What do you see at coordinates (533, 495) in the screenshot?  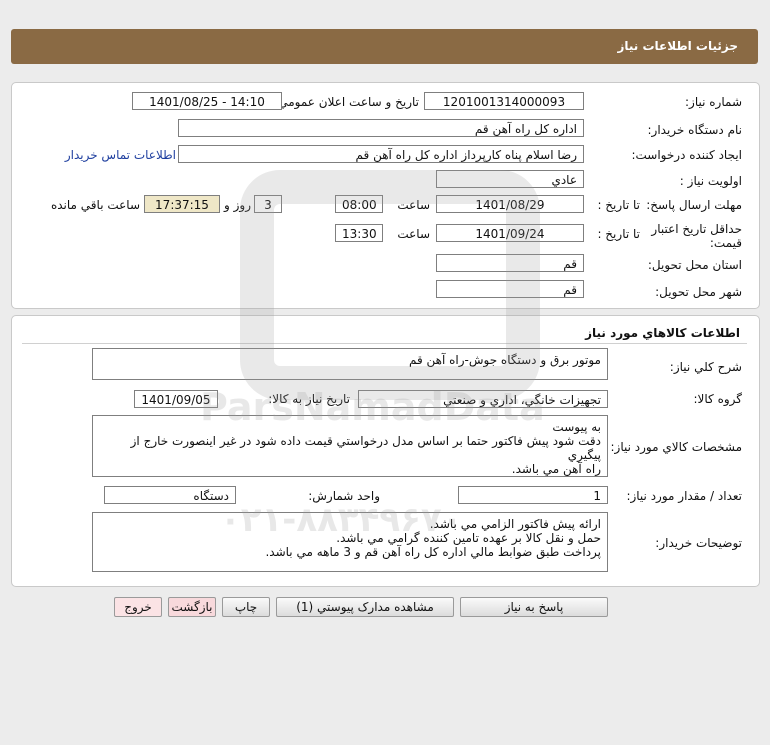 I see `quantity-field: 1` at bounding box center [533, 495].